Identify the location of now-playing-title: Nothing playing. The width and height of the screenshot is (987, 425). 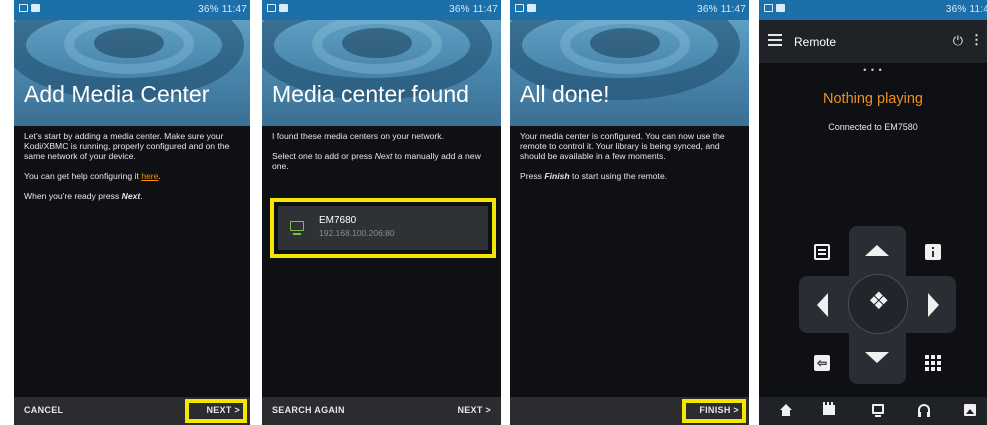
(873, 99).